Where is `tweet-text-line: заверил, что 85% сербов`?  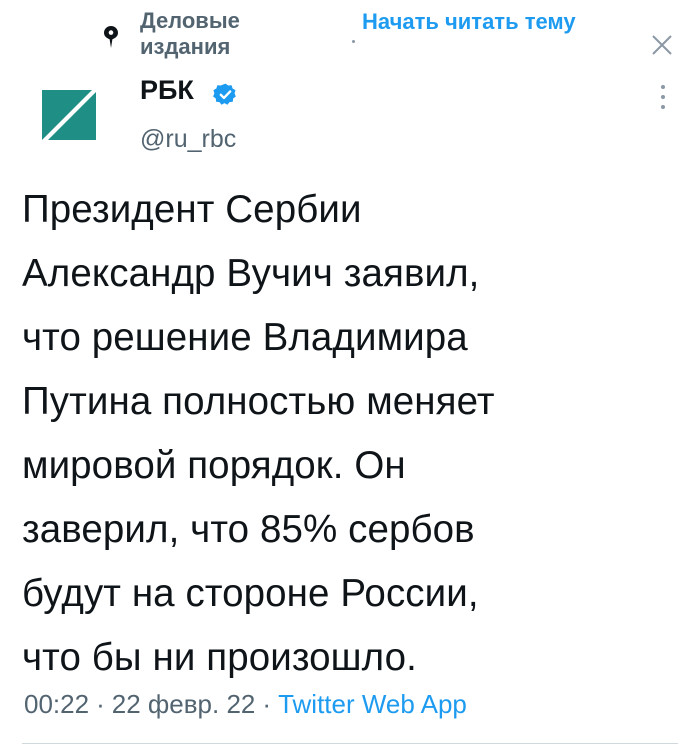
tweet-text-line: заверил, что 85% сербов is located at coordinates (248, 529).